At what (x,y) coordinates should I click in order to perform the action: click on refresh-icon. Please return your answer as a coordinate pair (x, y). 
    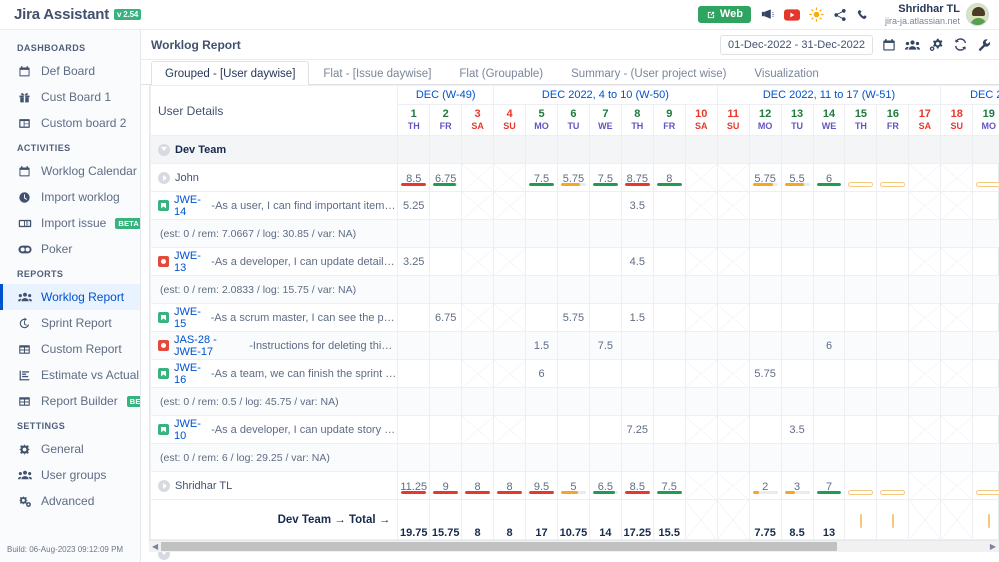
    Looking at the image, I should click on (960, 44).